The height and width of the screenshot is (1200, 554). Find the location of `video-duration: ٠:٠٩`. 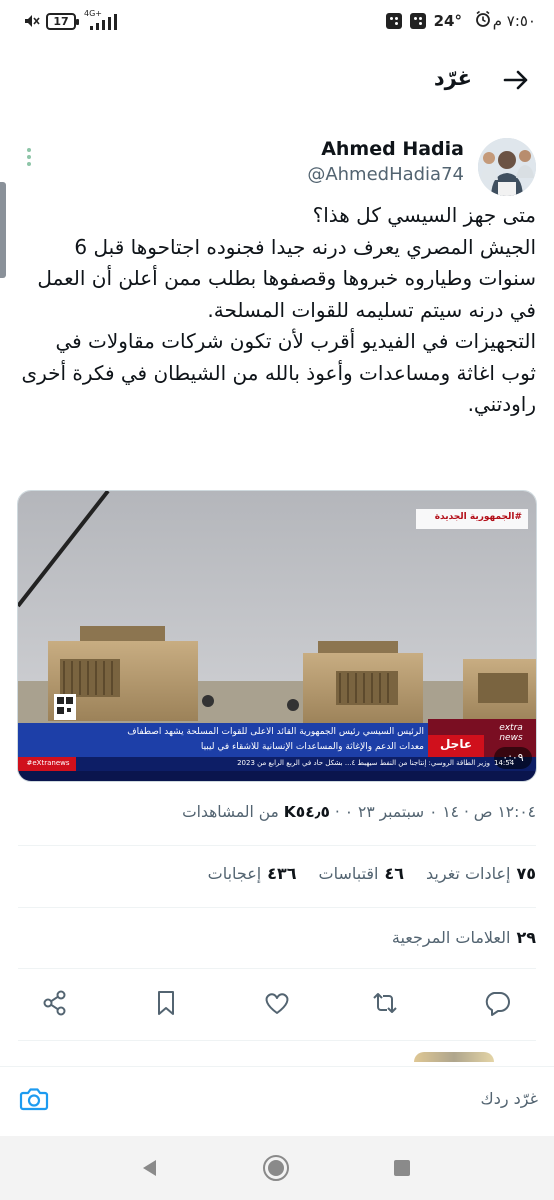

video-duration: ٠:٠٩ is located at coordinates (513, 757).